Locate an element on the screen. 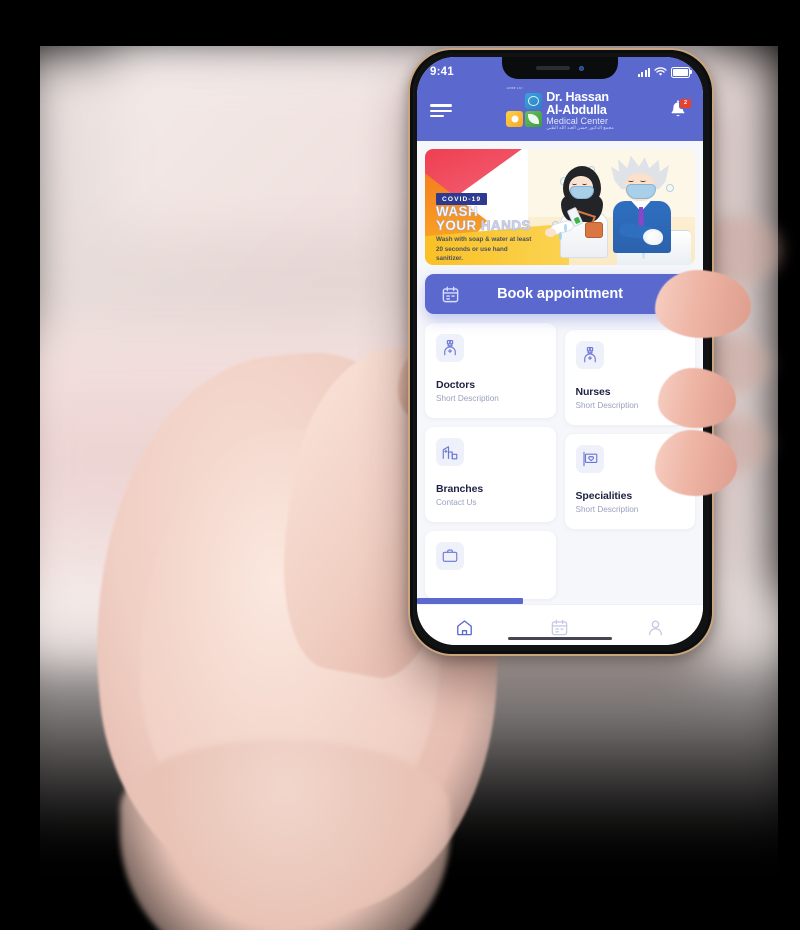 Image resolution: width=800 pixels, height=930 pixels. banner-headline: WASH YOUR HANDS is located at coordinates (483, 219).